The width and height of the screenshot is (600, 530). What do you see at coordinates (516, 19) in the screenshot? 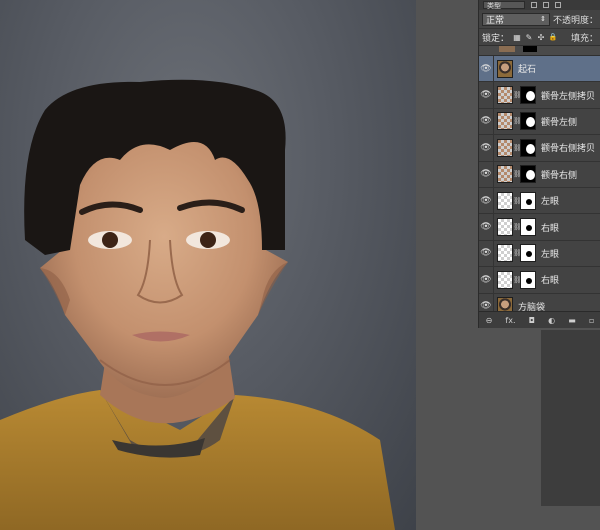
I see `blend-mode-select: 正常 ⇕` at bounding box center [516, 19].